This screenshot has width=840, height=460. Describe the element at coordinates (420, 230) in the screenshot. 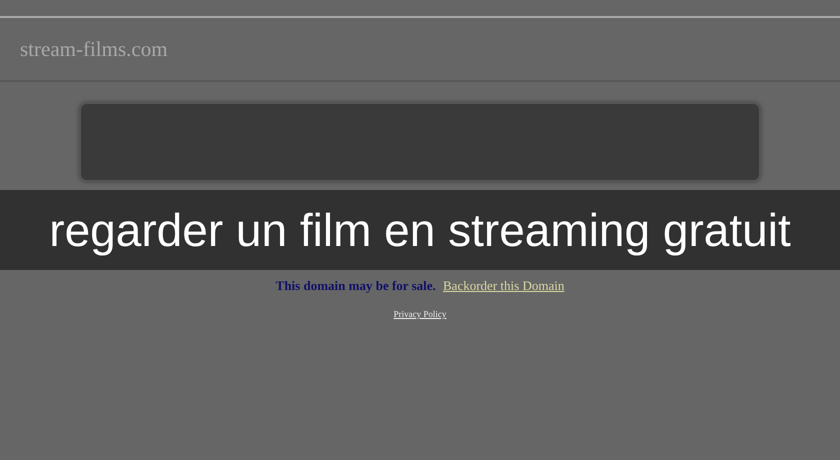

I see `caption-text: regarder un film en streaming gratuit` at that location.